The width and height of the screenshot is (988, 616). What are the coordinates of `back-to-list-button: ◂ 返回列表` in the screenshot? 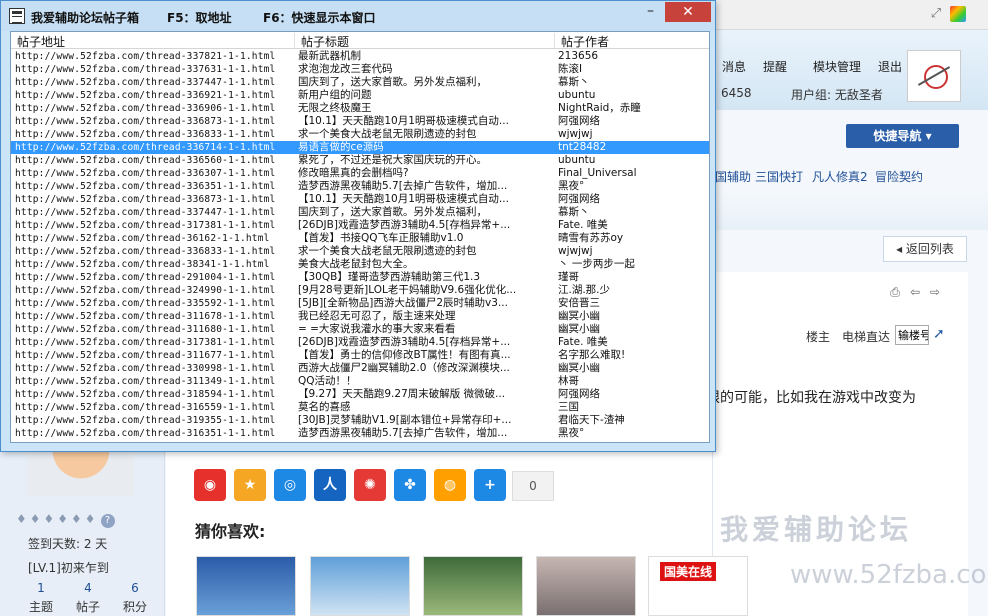 It's located at (925, 249).